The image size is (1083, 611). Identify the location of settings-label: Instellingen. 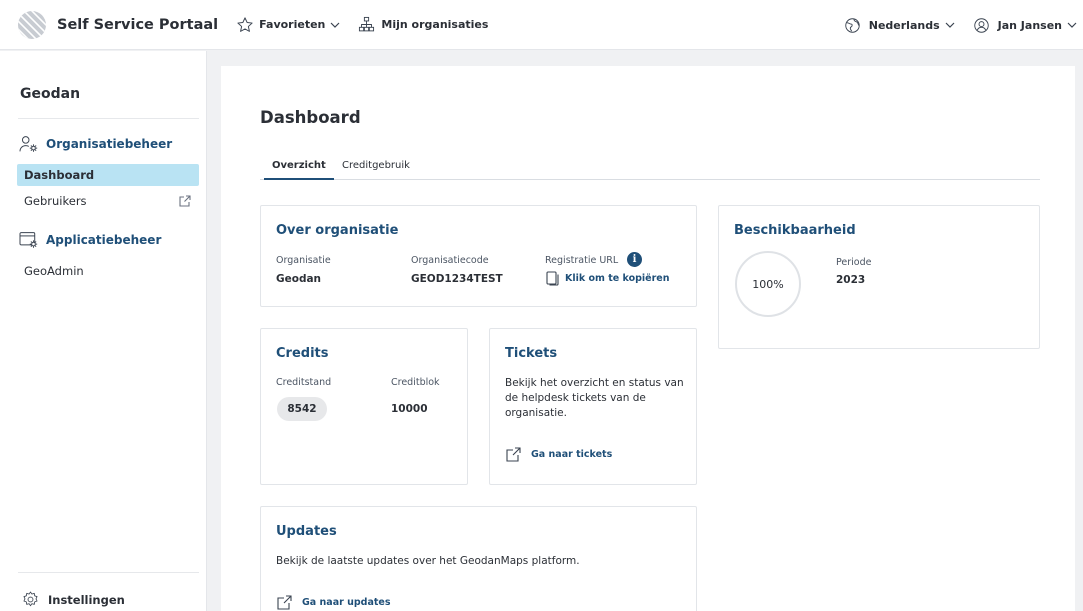
(86, 599).